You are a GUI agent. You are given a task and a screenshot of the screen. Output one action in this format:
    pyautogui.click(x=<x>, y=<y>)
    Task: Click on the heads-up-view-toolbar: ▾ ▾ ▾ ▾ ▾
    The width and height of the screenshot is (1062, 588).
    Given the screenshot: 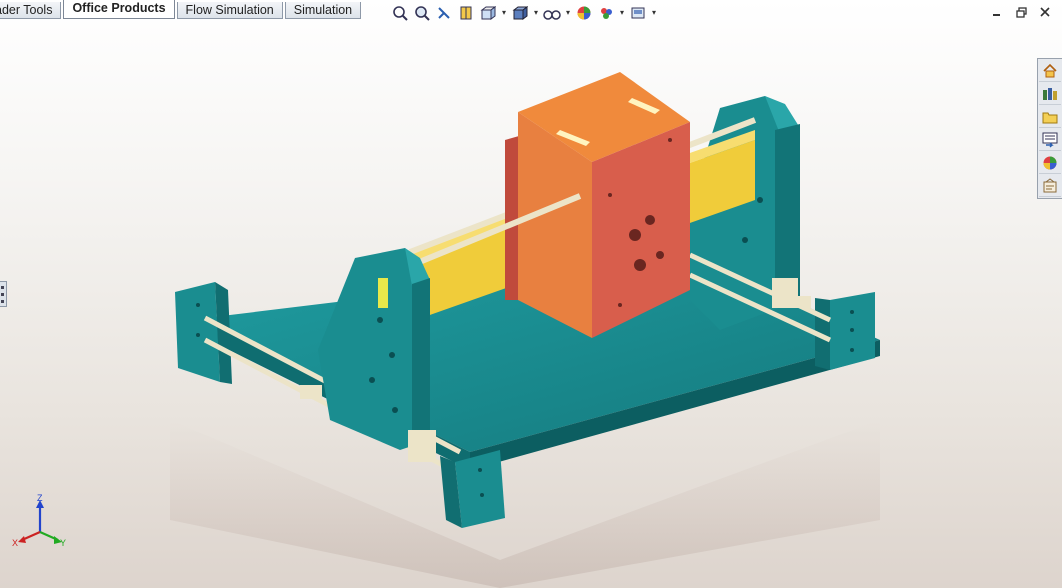 What is the action you would take?
    pyautogui.click(x=524, y=13)
    